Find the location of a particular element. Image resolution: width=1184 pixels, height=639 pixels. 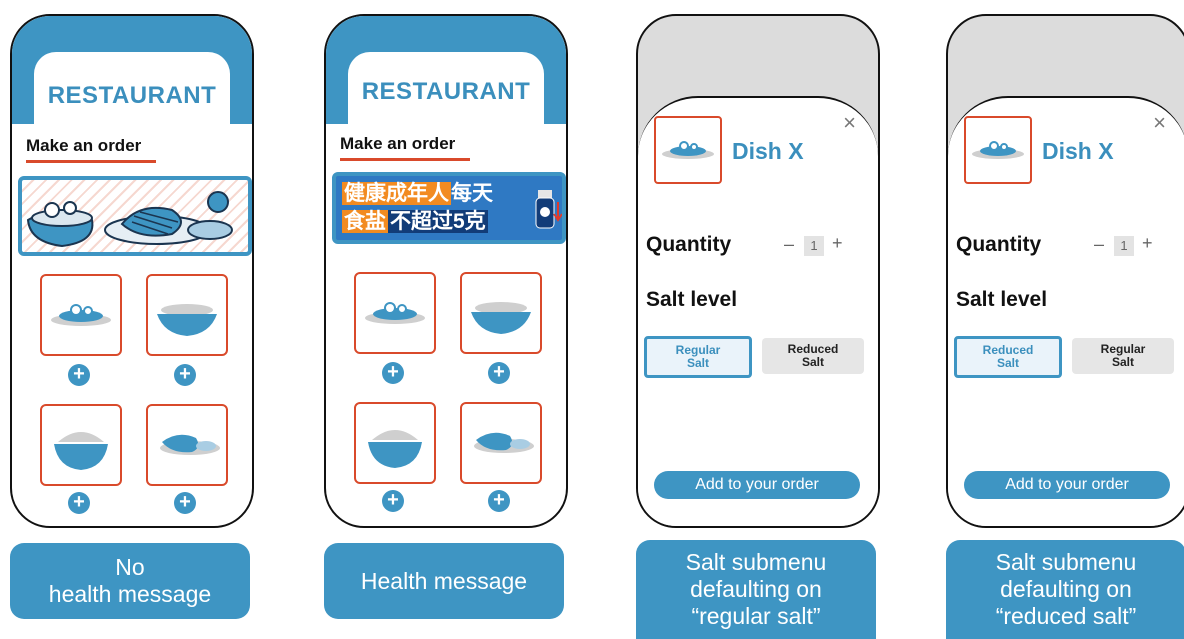

health-text: 食盐 is located at coordinates (365, 221).